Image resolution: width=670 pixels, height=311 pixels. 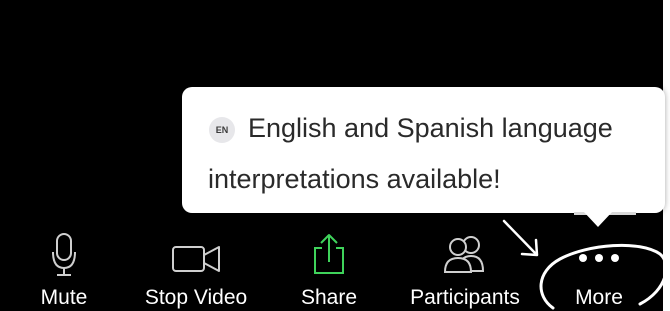 What do you see at coordinates (196, 259) in the screenshot?
I see `video-camera-icon` at bounding box center [196, 259].